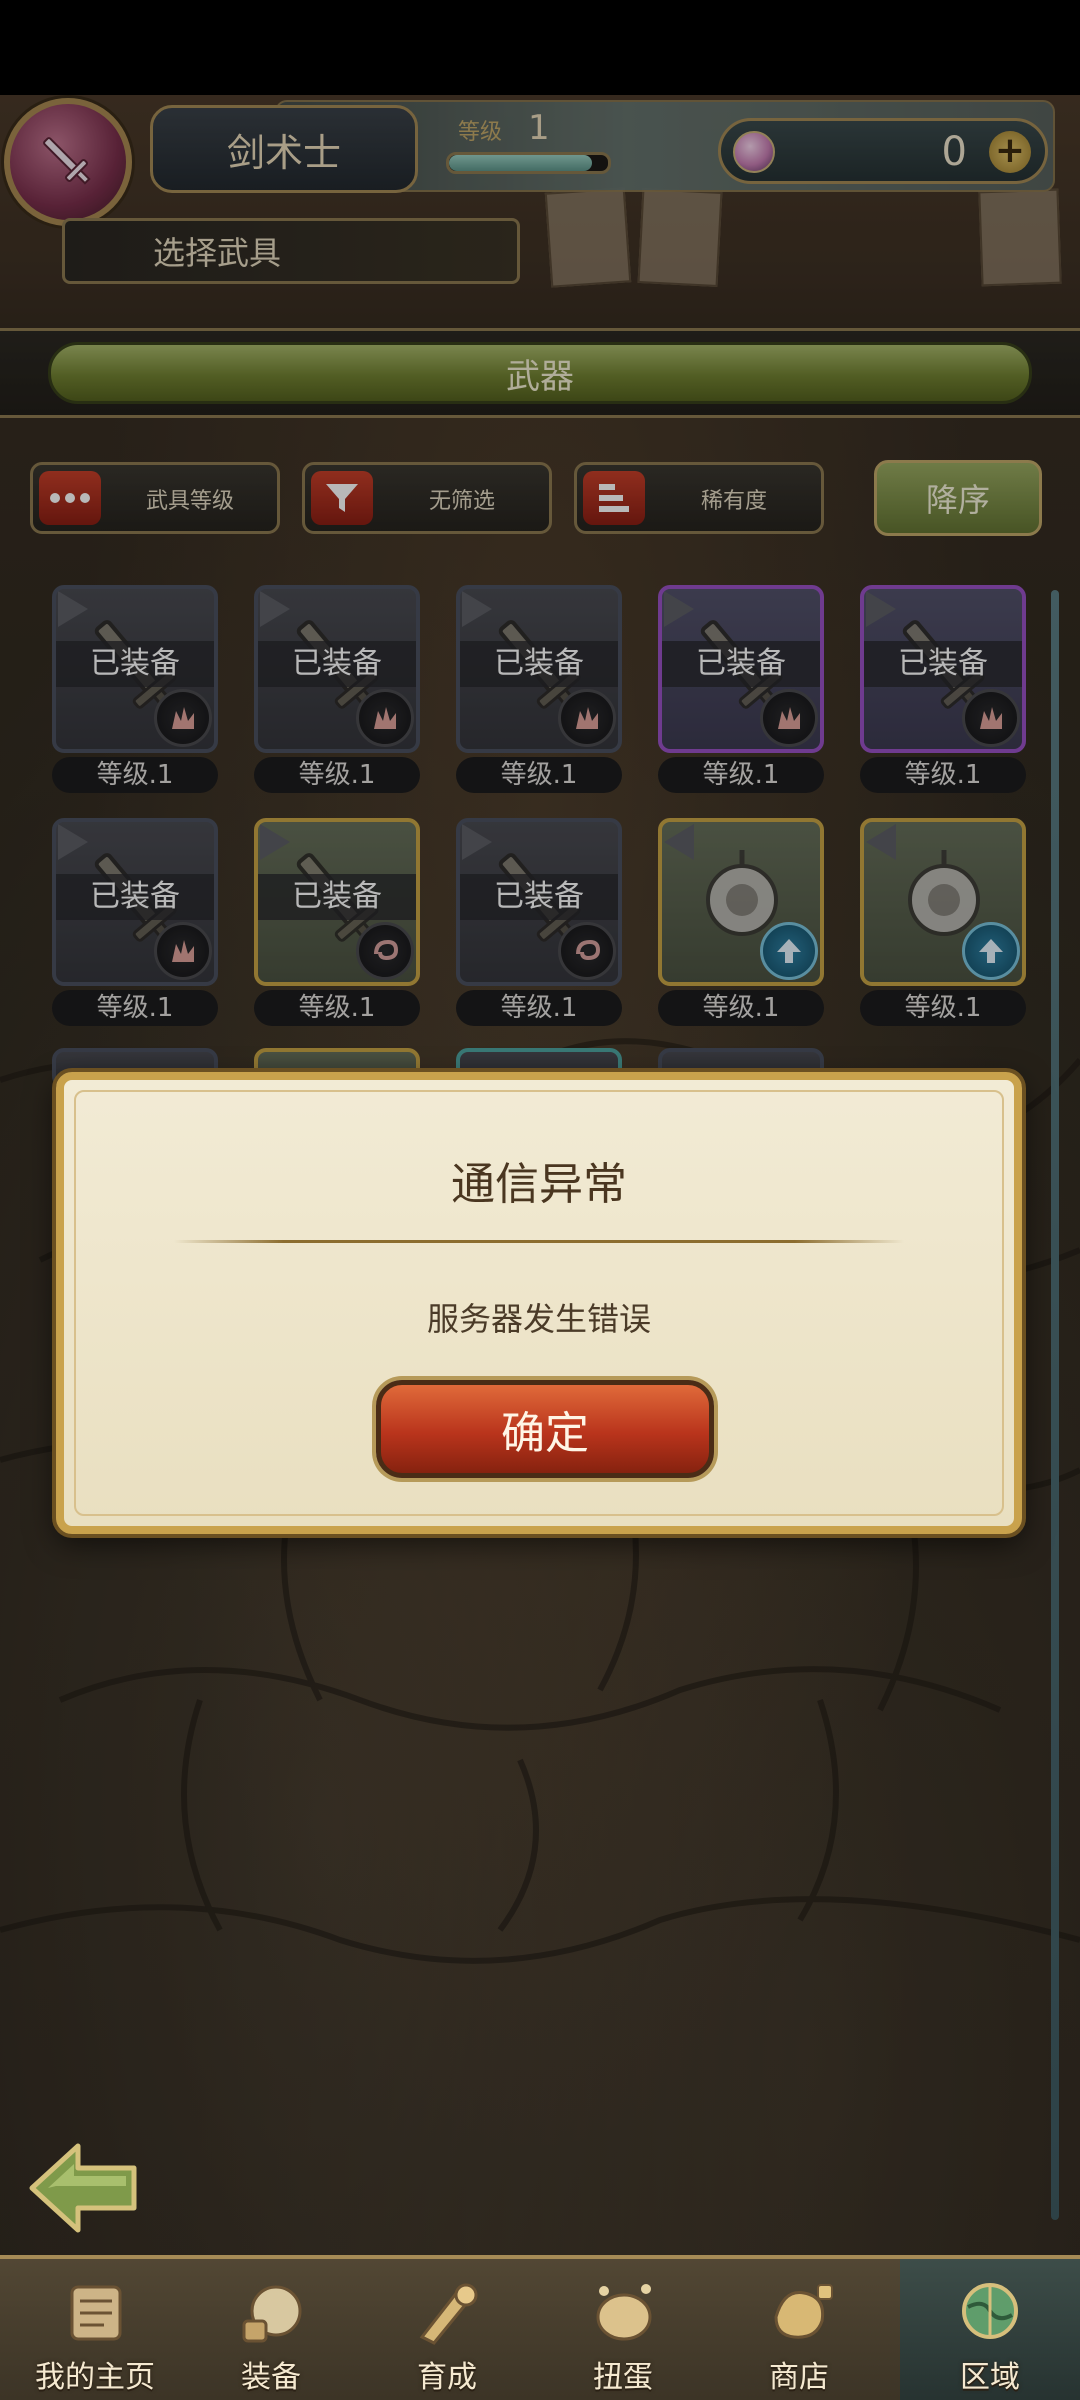 This screenshot has height=2400, width=1080. What do you see at coordinates (538, 1319) in the screenshot?
I see `dialog-message: 服务器发生错误` at bounding box center [538, 1319].